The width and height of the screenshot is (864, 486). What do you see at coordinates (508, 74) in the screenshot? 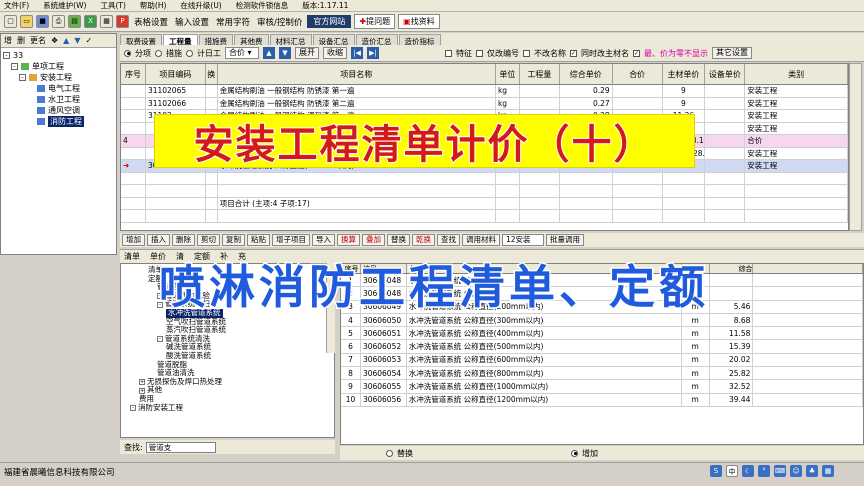
I see `col-unit: 单位` at bounding box center [508, 74].